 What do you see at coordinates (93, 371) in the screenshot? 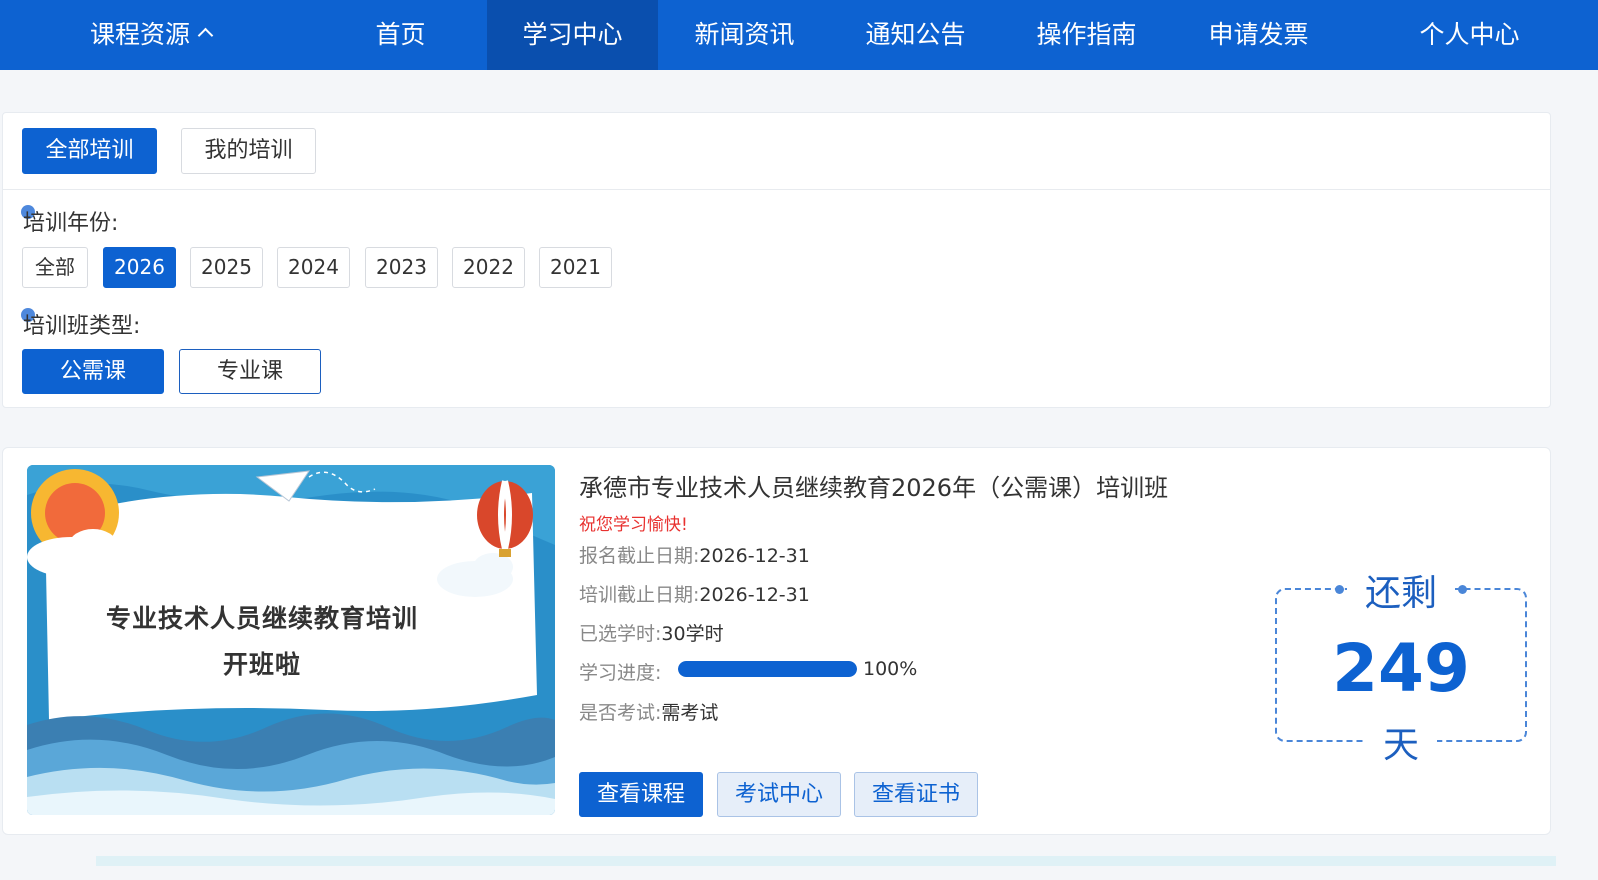
I see `type-option-public: 公需课` at bounding box center [93, 371].